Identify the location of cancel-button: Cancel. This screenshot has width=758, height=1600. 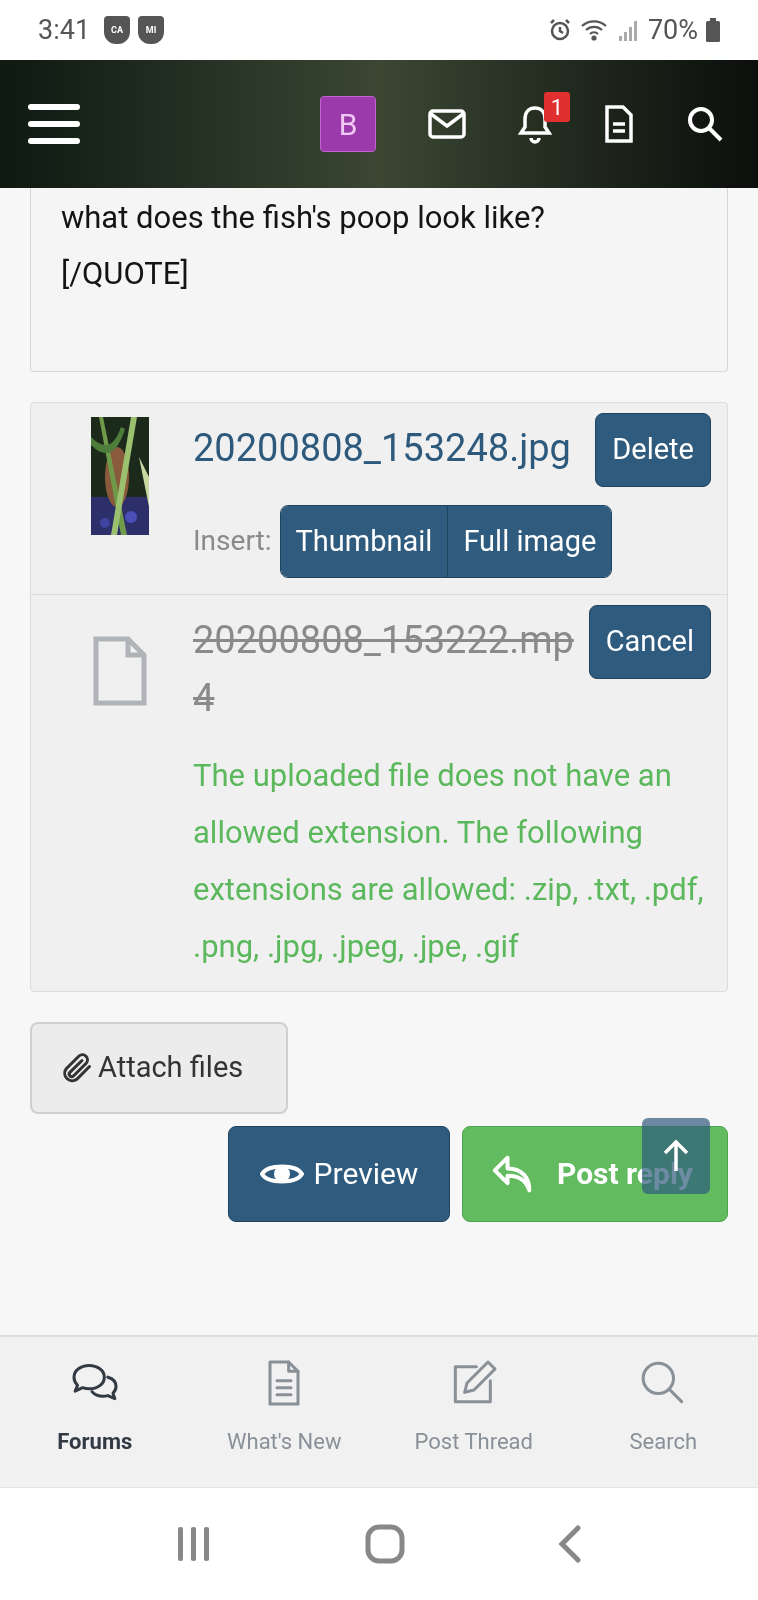
(649, 642).